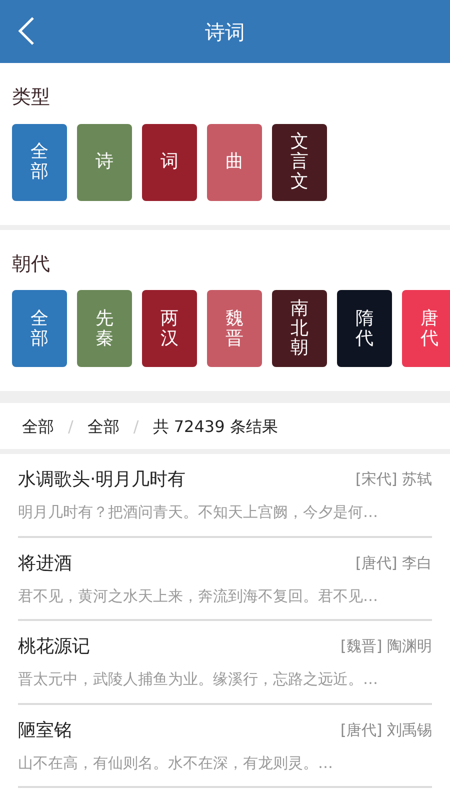 The image size is (450, 800). Describe the element at coordinates (169, 162) in the screenshot. I see `filter-chip: 词` at that location.